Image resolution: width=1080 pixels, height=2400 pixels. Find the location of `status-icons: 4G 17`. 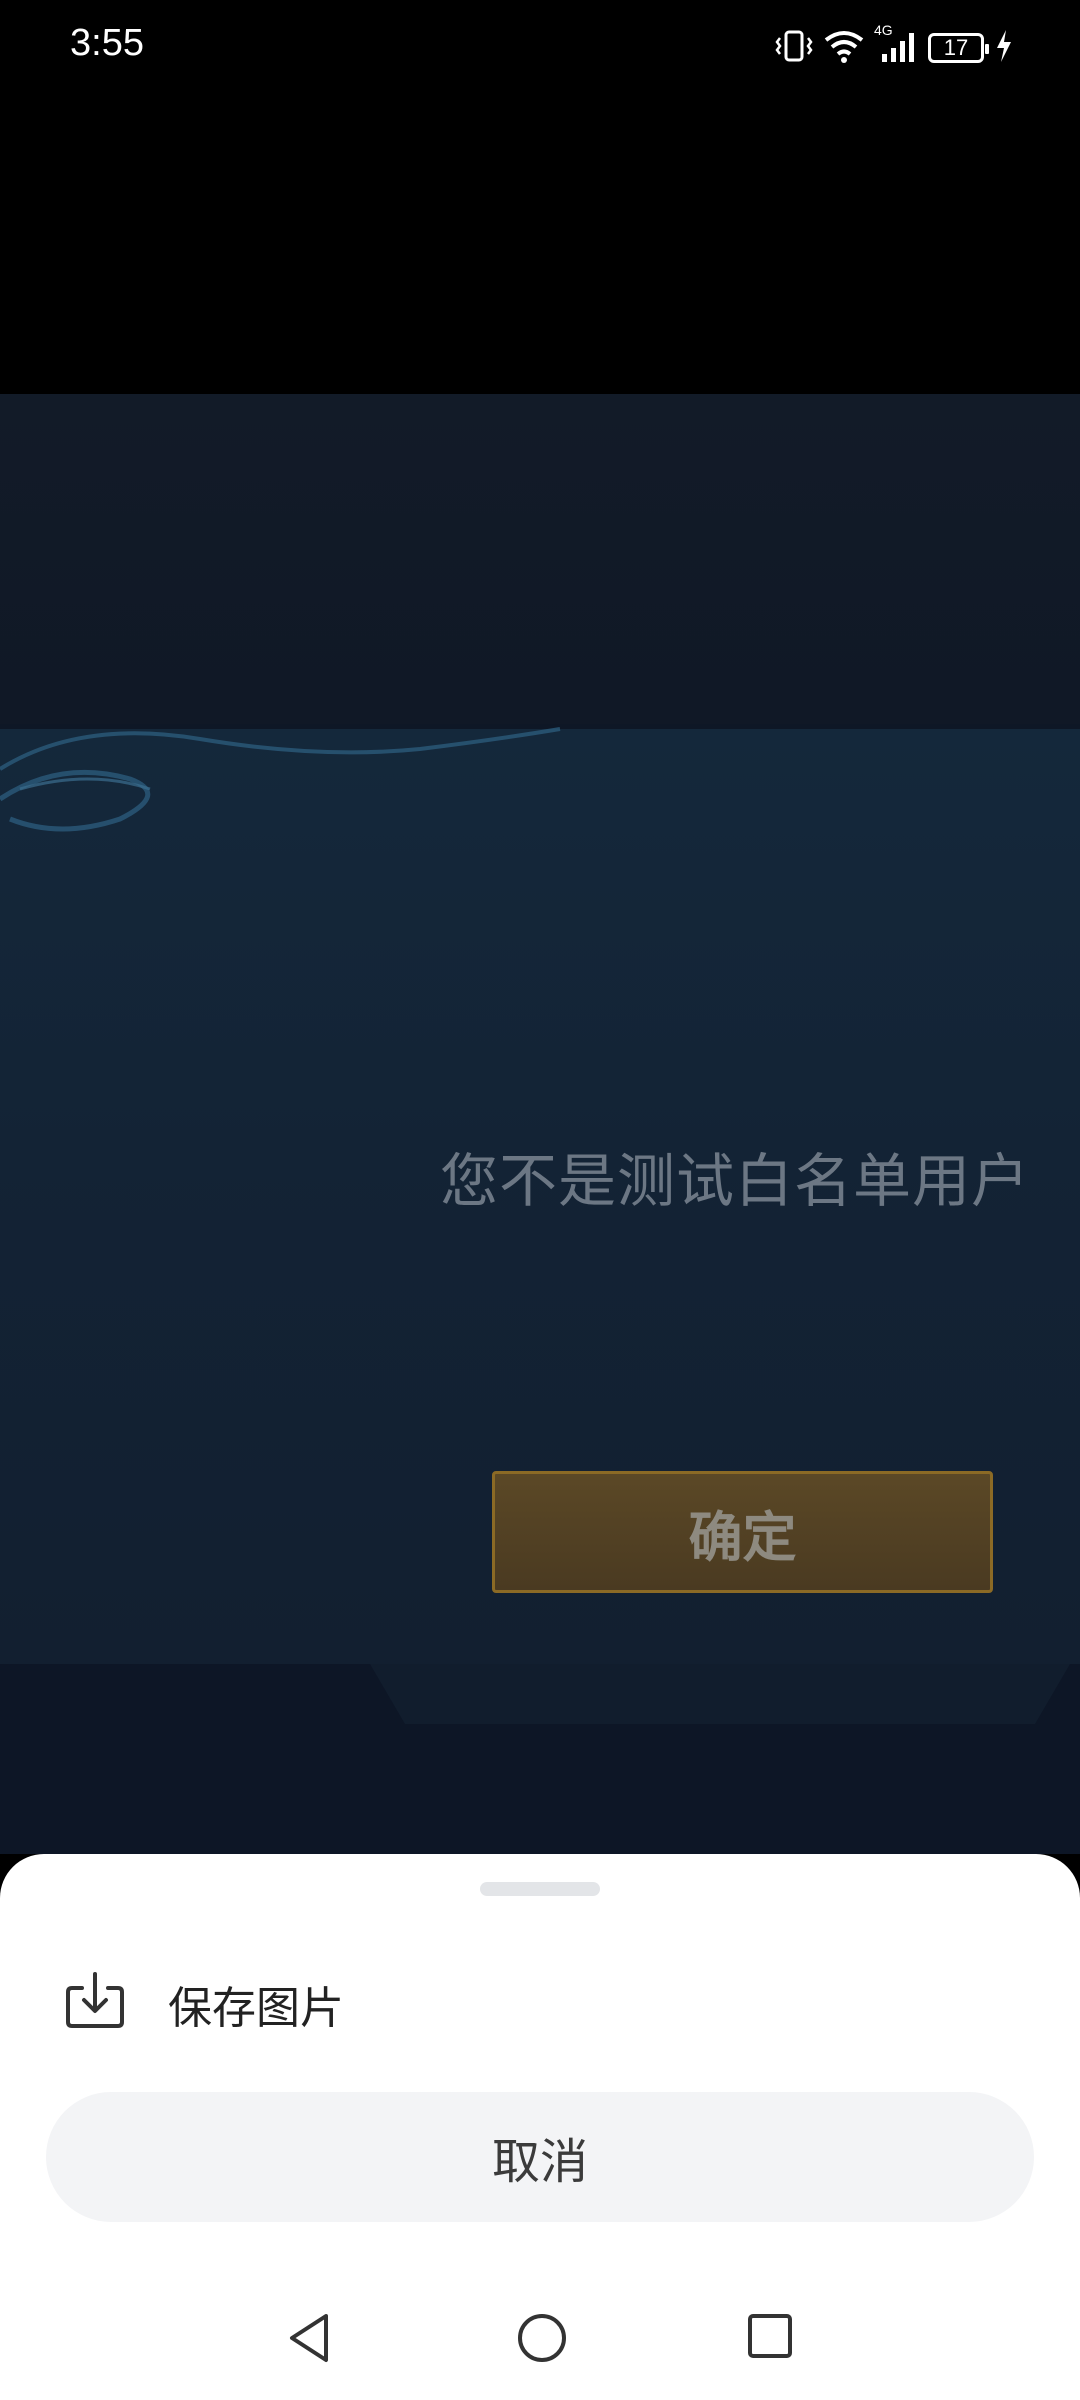

status-icons: 4G 17 is located at coordinates (894, 46).